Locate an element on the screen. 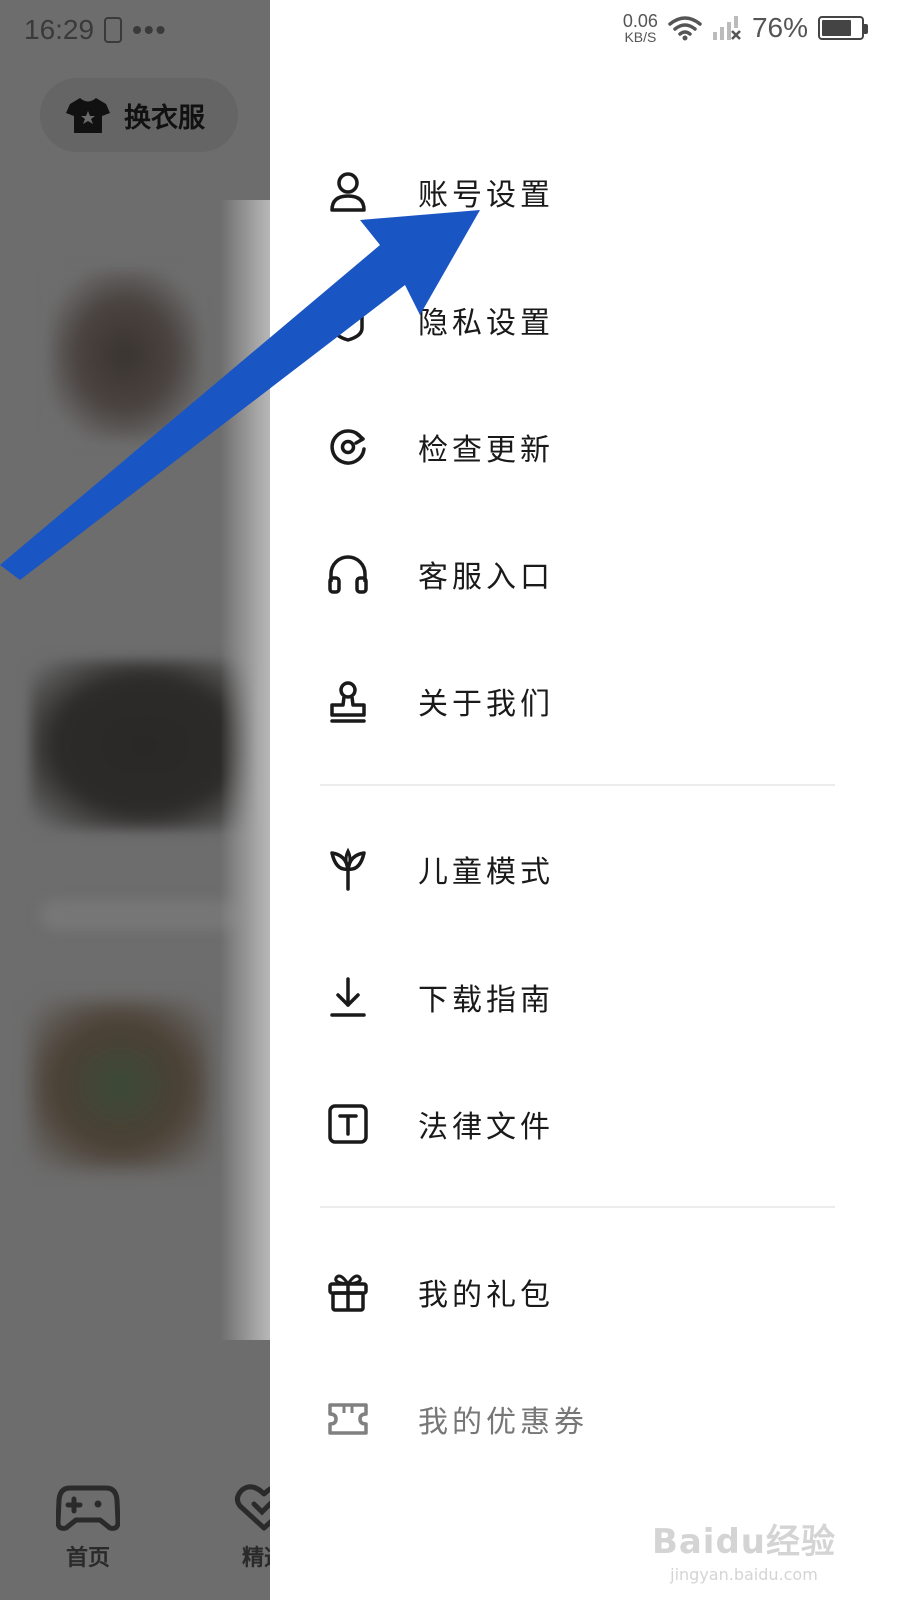  menu-item-label: 法律文件 is located at coordinates (486, 1127).